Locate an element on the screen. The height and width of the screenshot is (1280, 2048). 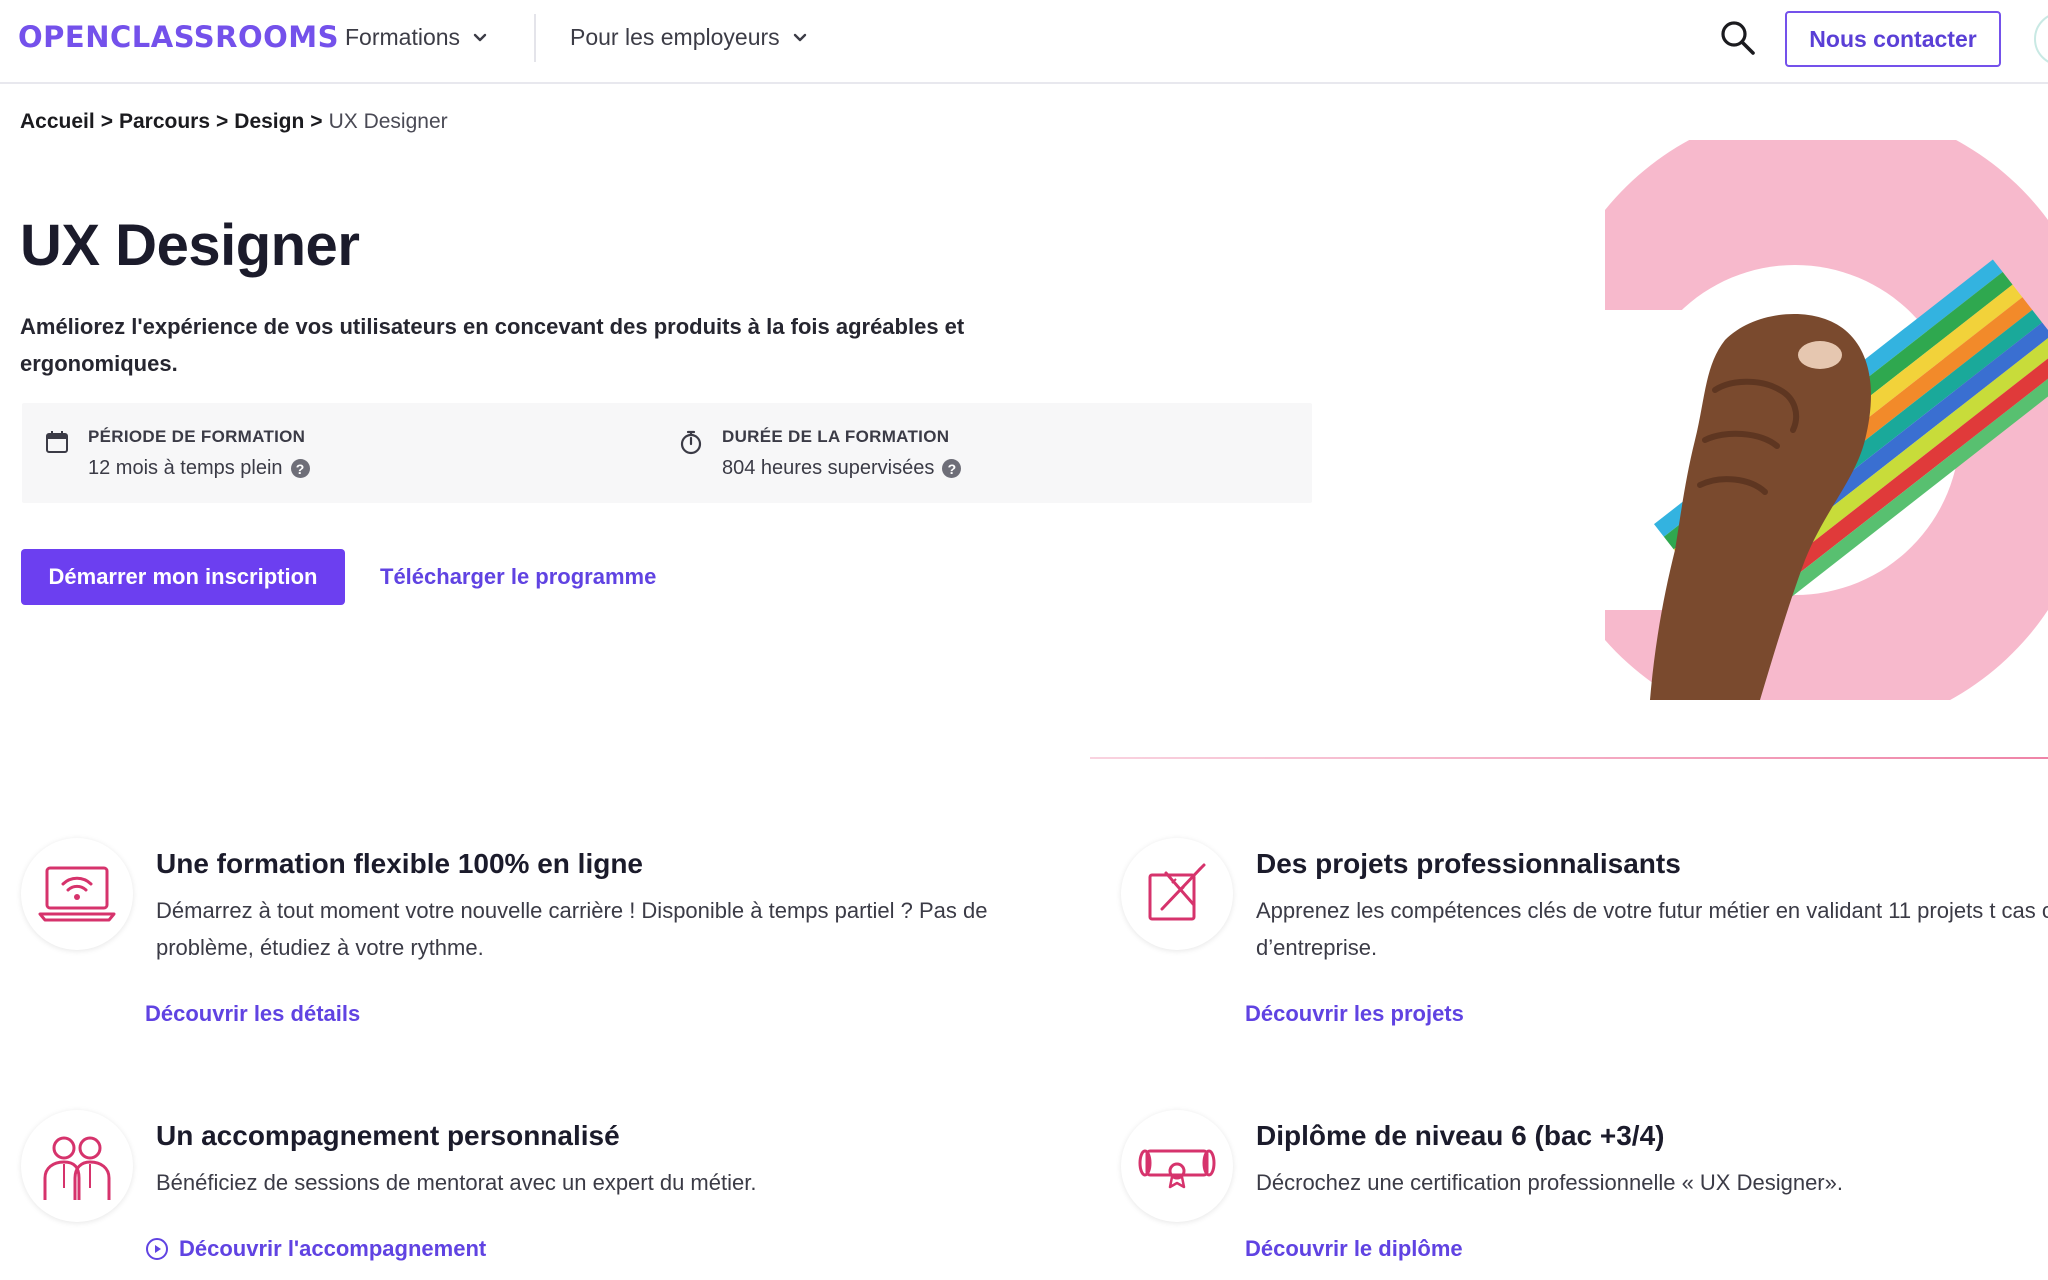
breadcrumb-current: UX Designer is located at coordinates (388, 121).